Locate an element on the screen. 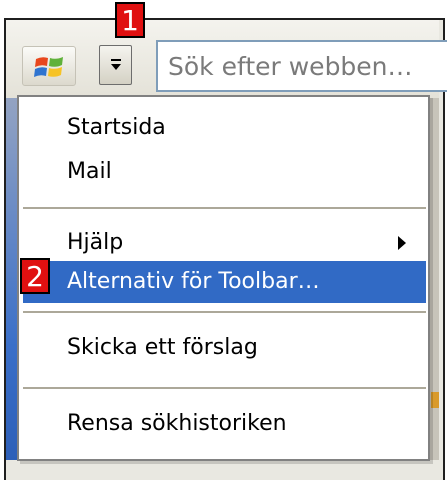 The image size is (447, 480). menu-item-label: Rensa sökhistoriken is located at coordinates (177, 423).